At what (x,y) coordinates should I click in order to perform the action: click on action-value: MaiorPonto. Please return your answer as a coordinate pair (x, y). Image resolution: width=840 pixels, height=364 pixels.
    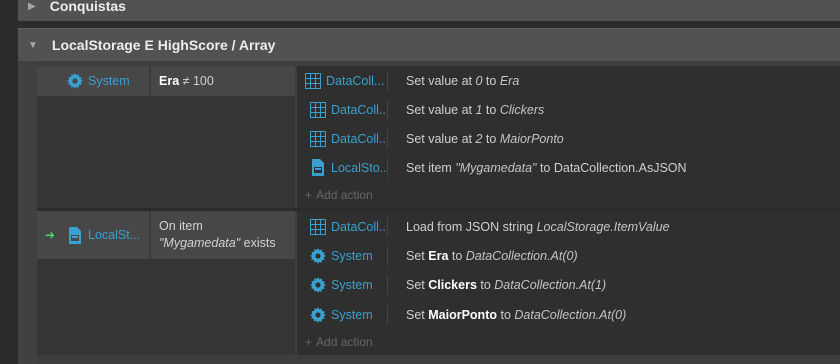
    Looking at the image, I should click on (531, 138).